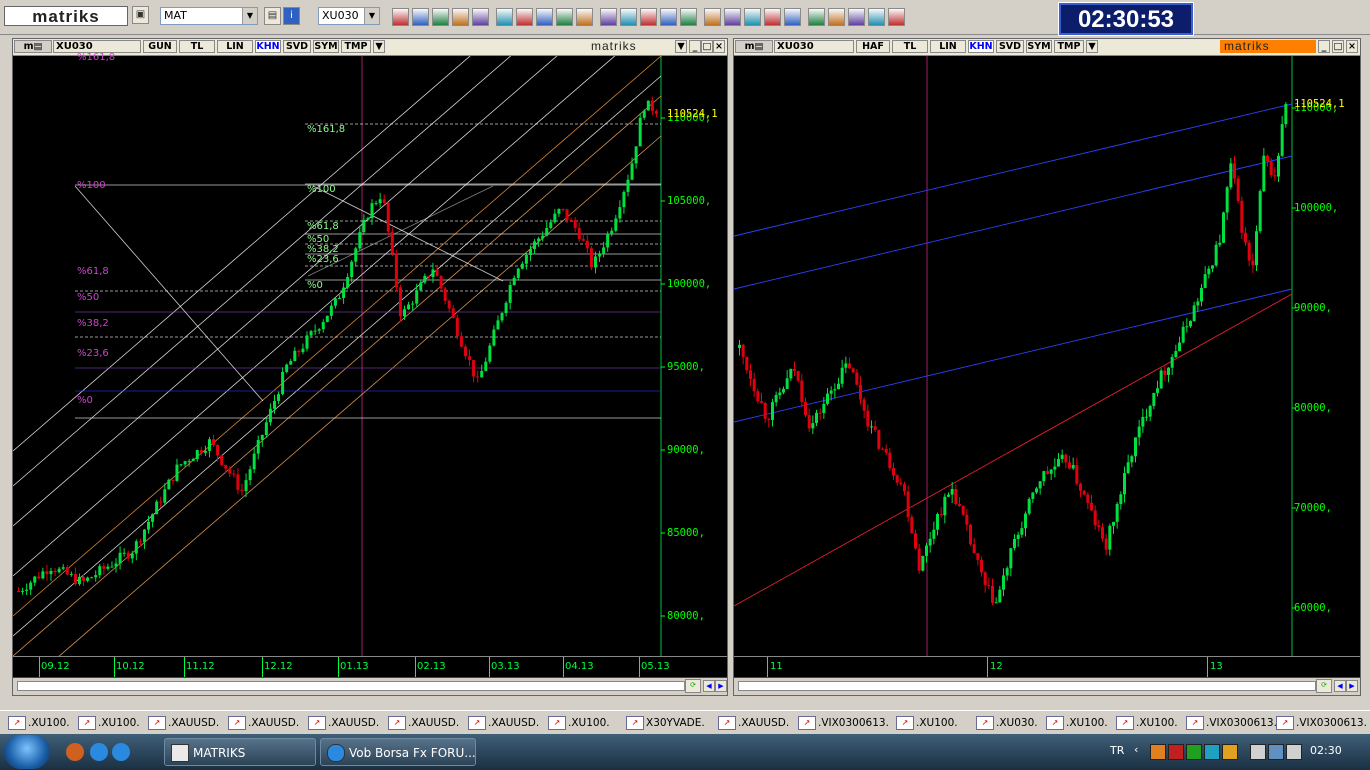 The width and height of the screenshot is (1370, 770). Describe the element at coordinates (240, 752) in the screenshot. I see `taskbar-item-matriks: MATRIKS` at that location.